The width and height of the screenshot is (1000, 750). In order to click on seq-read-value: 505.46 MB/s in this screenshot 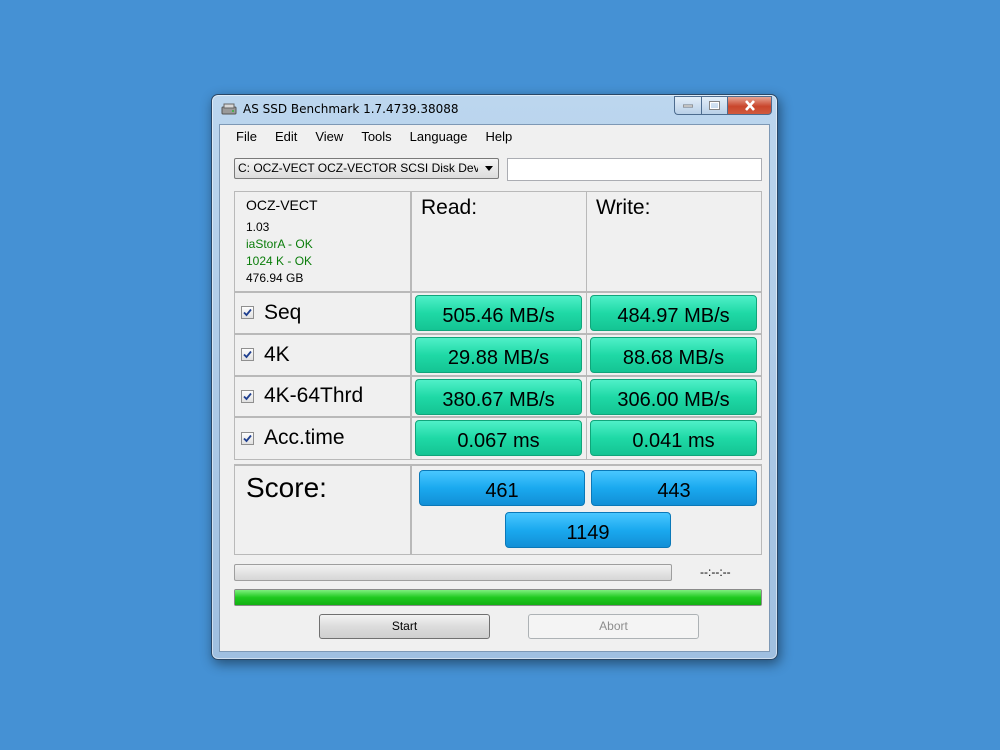, I will do `click(498, 313)`.